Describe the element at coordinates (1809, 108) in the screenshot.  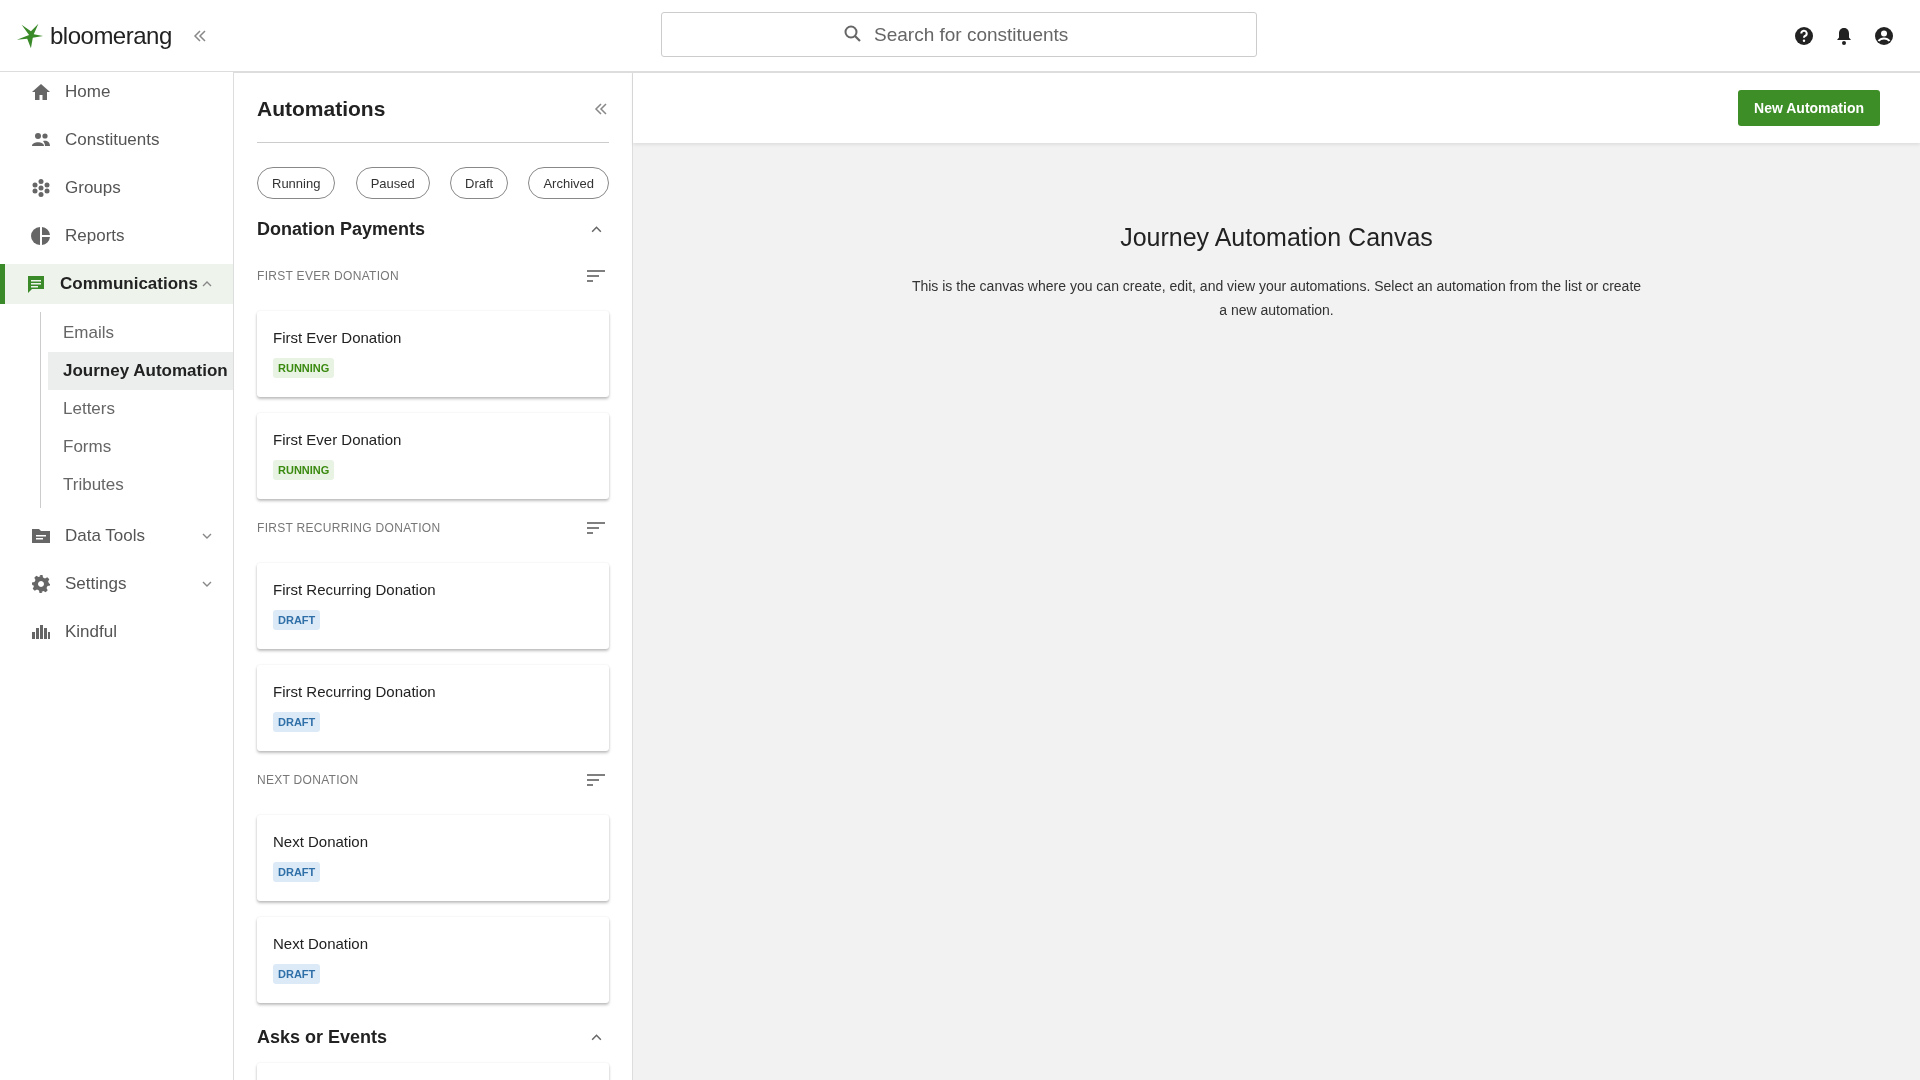
I see `new-automation-button: New Automation` at that location.